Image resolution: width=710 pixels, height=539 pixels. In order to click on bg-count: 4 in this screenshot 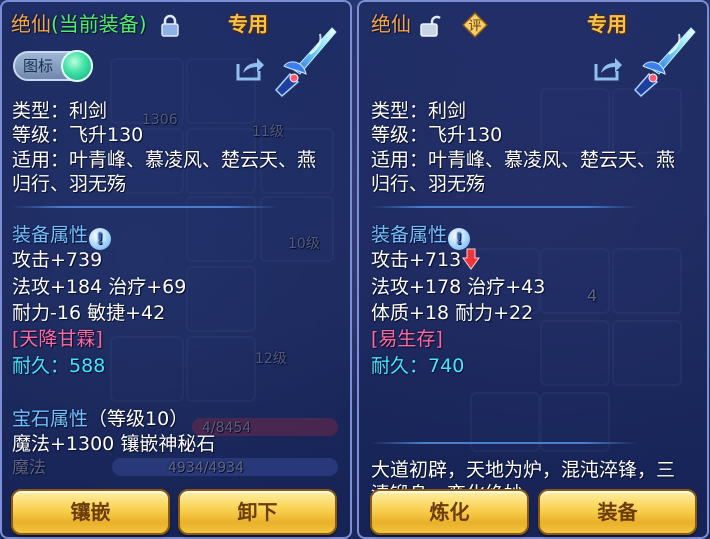, I will do `click(592, 295)`.